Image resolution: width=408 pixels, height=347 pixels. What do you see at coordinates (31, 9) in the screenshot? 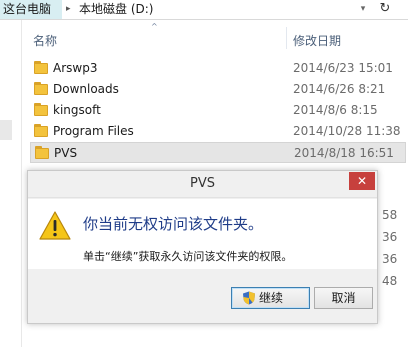
I see `breadcrumb-this-pc: 这台电脑` at bounding box center [31, 9].